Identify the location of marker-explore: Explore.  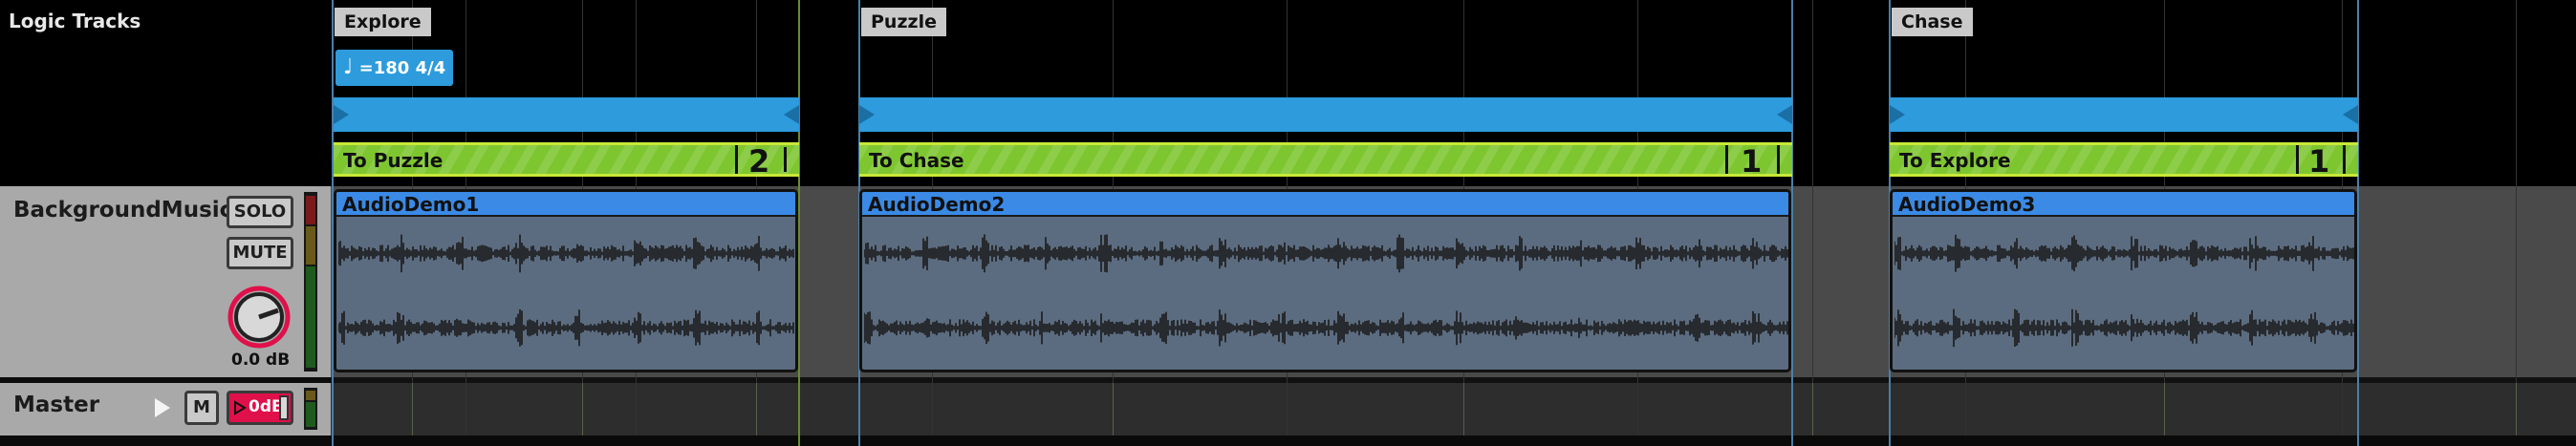
(383, 22).